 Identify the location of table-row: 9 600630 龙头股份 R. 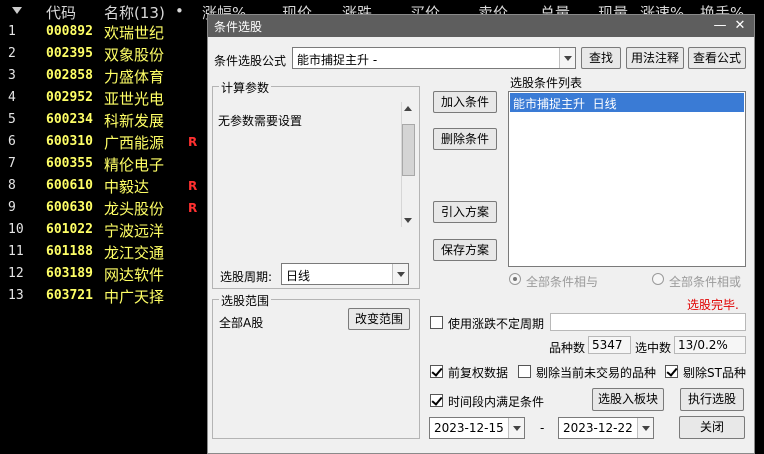
(105, 209).